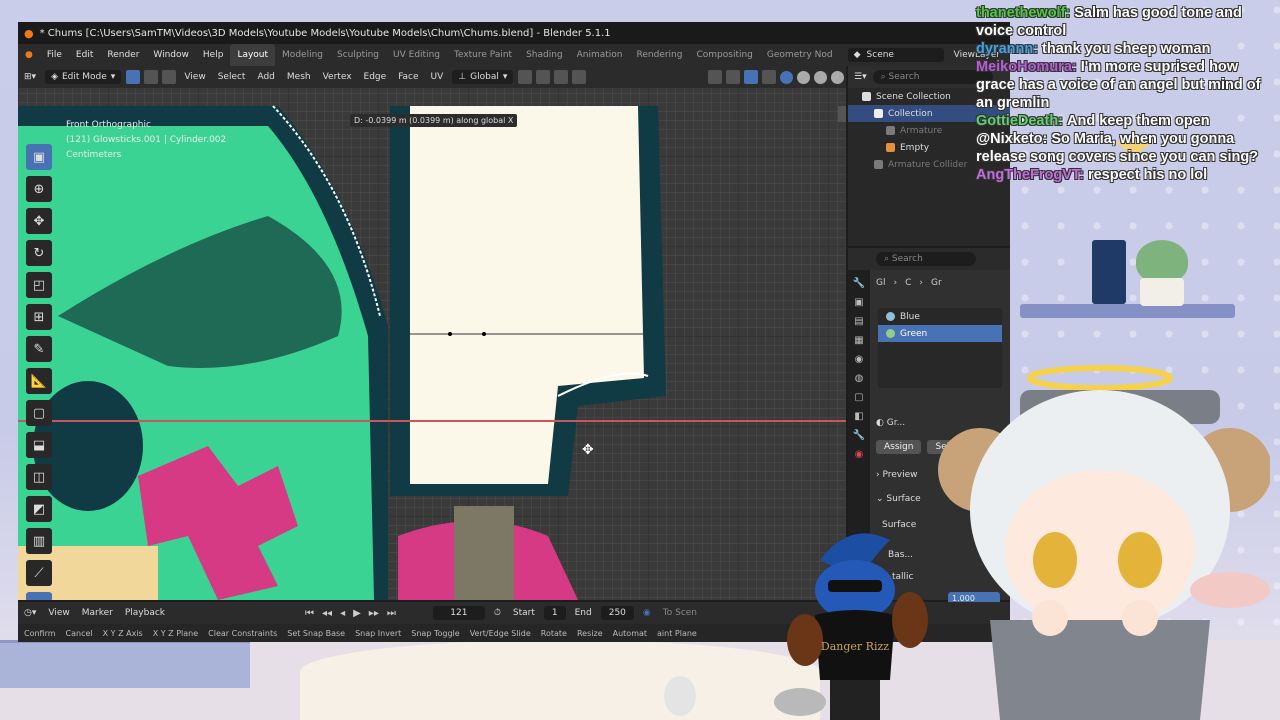 The height and width of the screenshot is (720, 1280). I want to click on annotate-icon: ✎, so click(39, 349).